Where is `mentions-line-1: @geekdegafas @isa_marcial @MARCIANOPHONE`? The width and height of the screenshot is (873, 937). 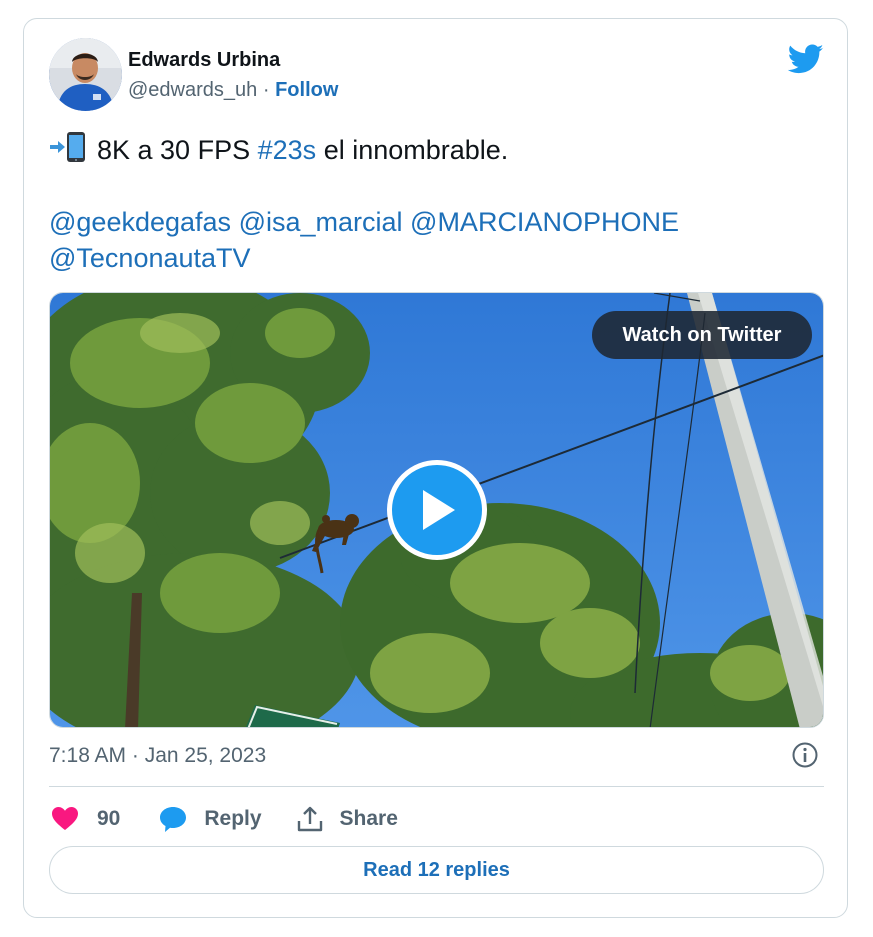
mentions-line-1: @geekdegafas @isa_marcial @MARCIANOPHONE is located at coordinates (434, 222).